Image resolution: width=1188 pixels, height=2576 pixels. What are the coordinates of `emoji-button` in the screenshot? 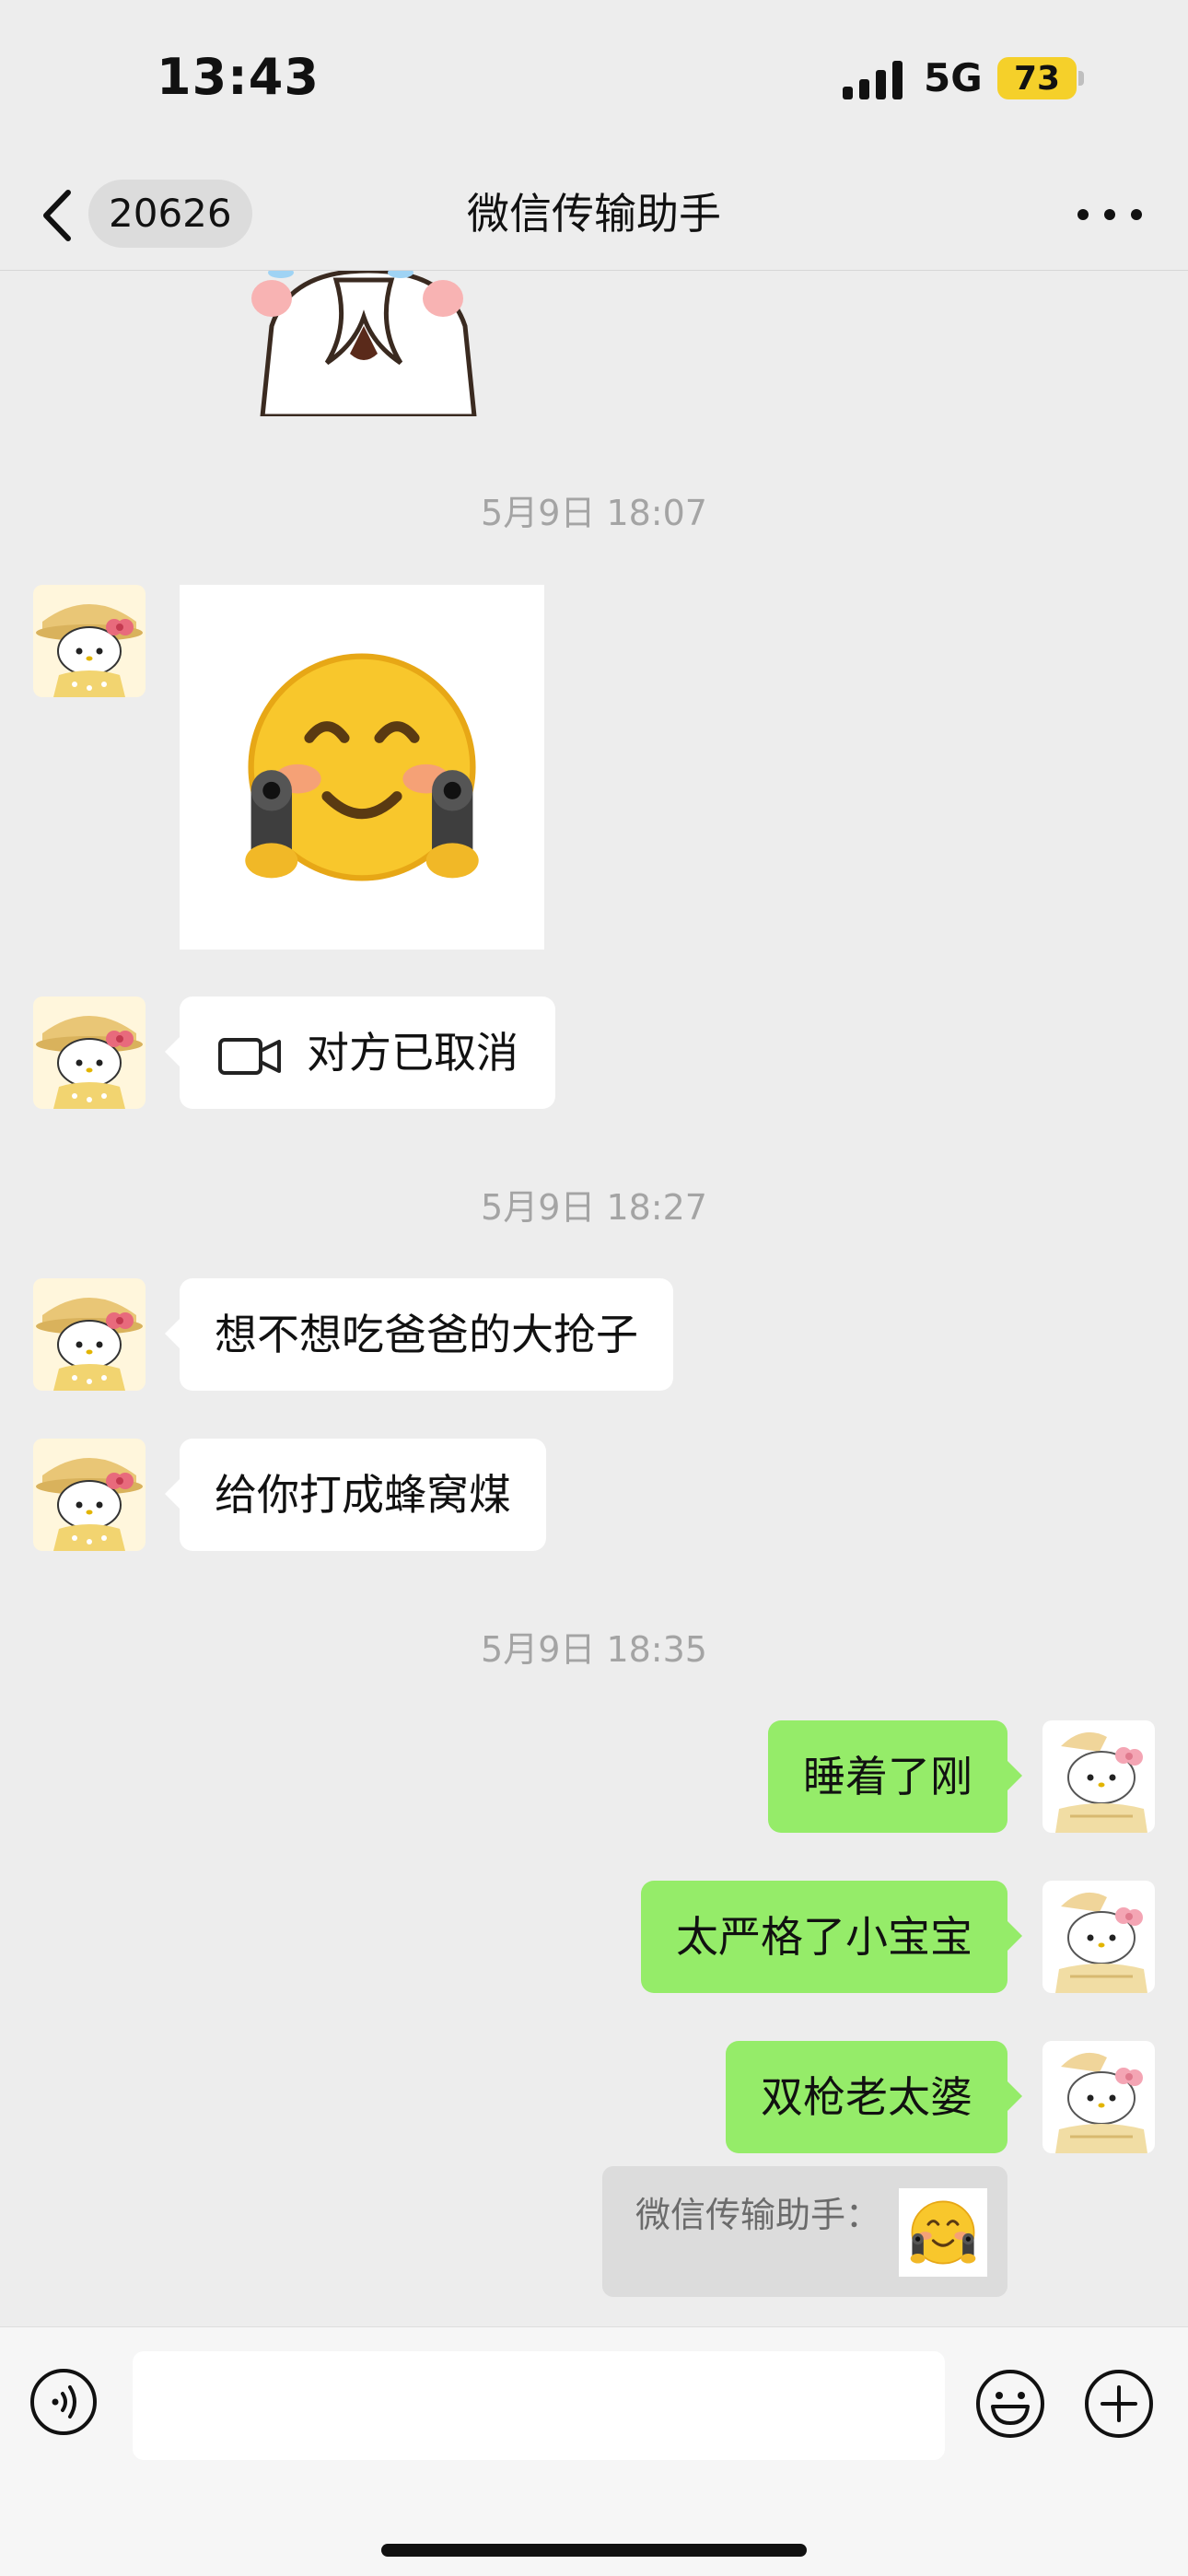 It's located at (1010, 2404).